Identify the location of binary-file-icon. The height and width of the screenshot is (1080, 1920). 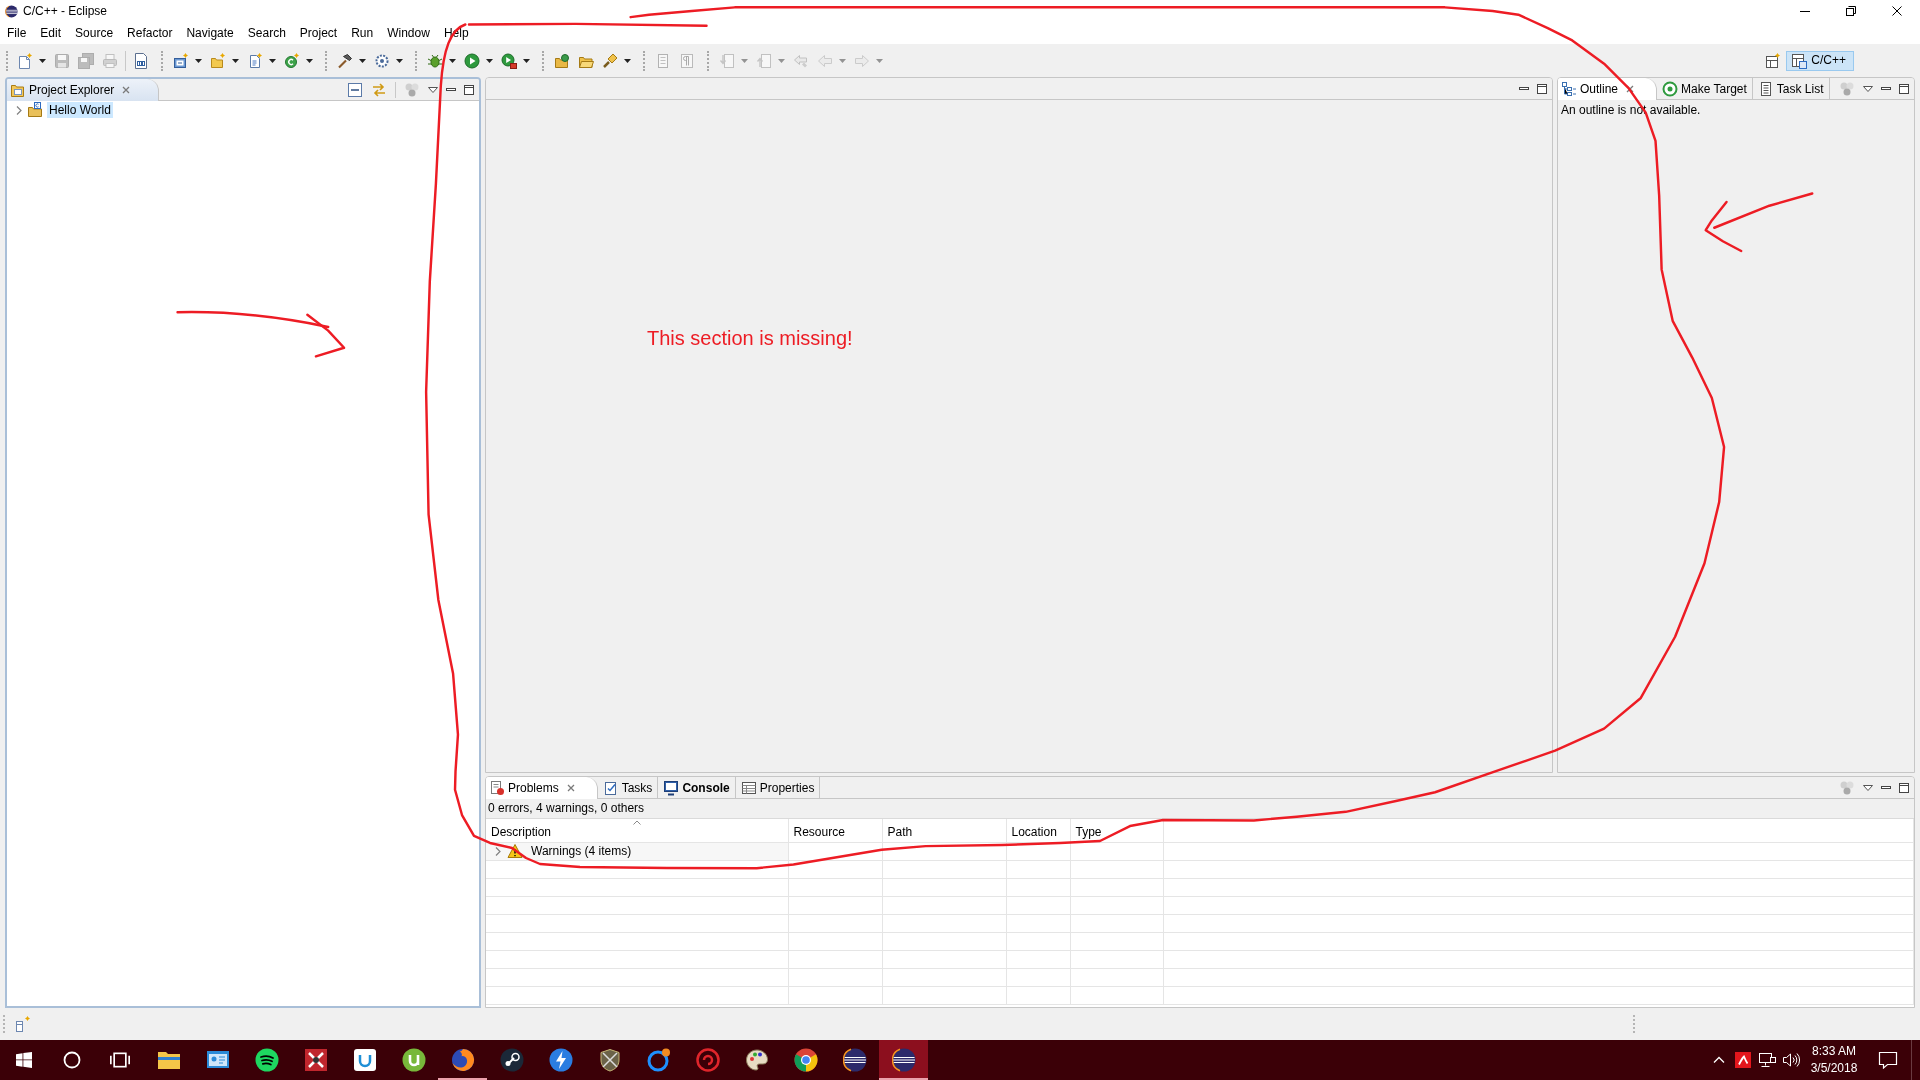
(141, 60).